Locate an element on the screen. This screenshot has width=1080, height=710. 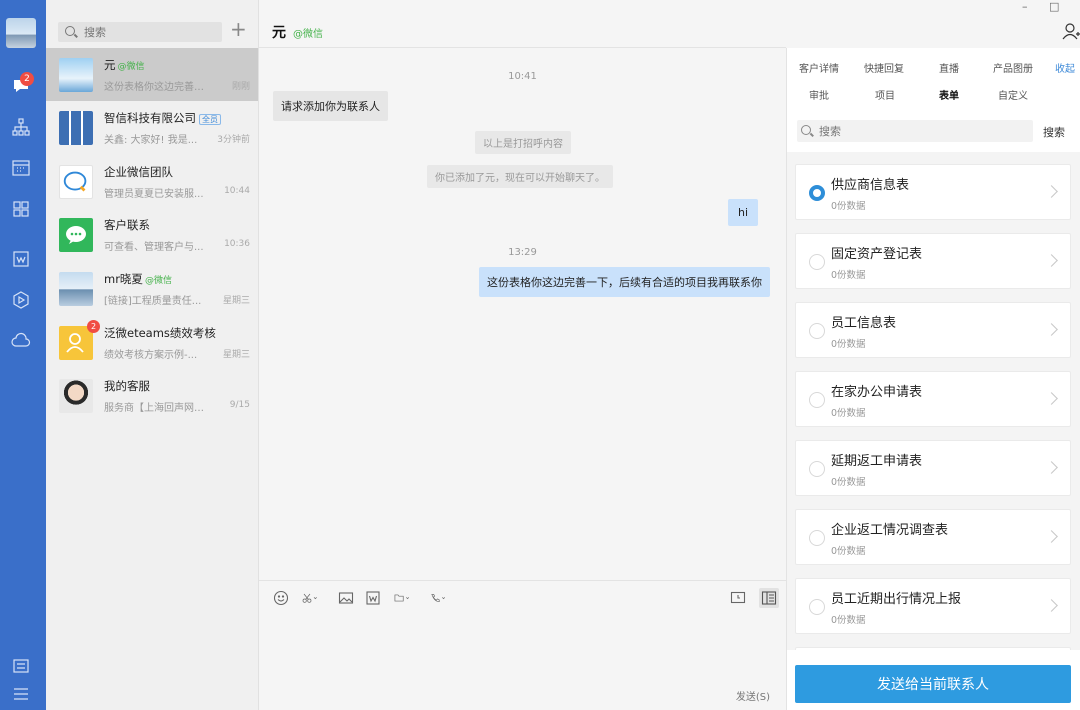
tab-custom: 自定义 is located at coordinates (1013, 94).